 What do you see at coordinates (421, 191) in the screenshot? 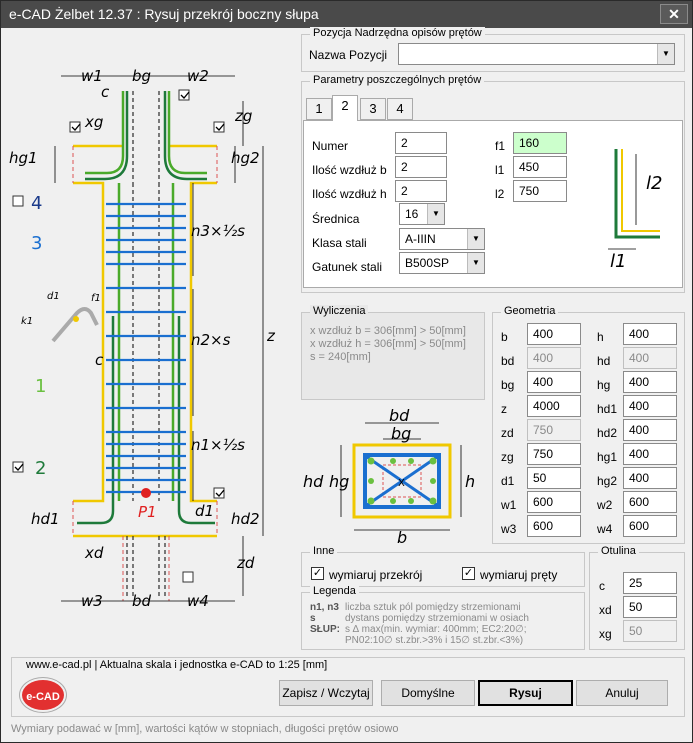
I see `ilosc-h-field: 2` at bounding box center [421, 191].